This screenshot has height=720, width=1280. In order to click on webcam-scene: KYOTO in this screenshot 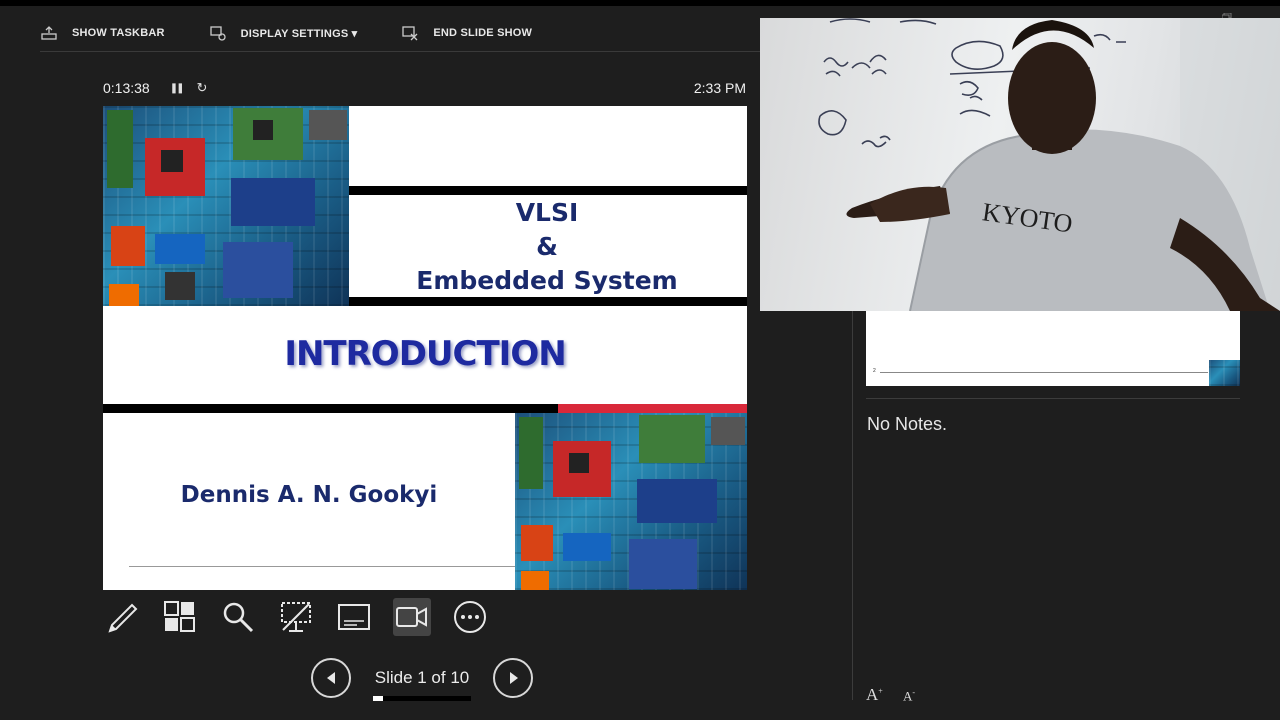, I will do `click(1049, 164)`.